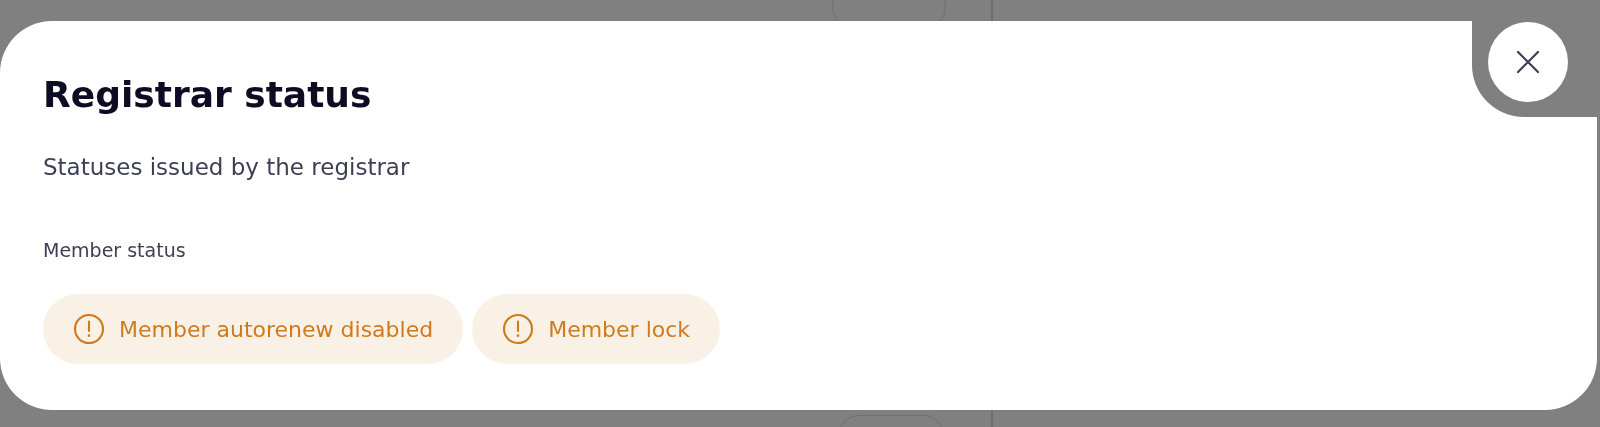 This screenshot has width=1600, height=427. Describe the element at coordinates (276, 329) in the screenshot. I see `status-label: Member autorenew disabled` at that location.